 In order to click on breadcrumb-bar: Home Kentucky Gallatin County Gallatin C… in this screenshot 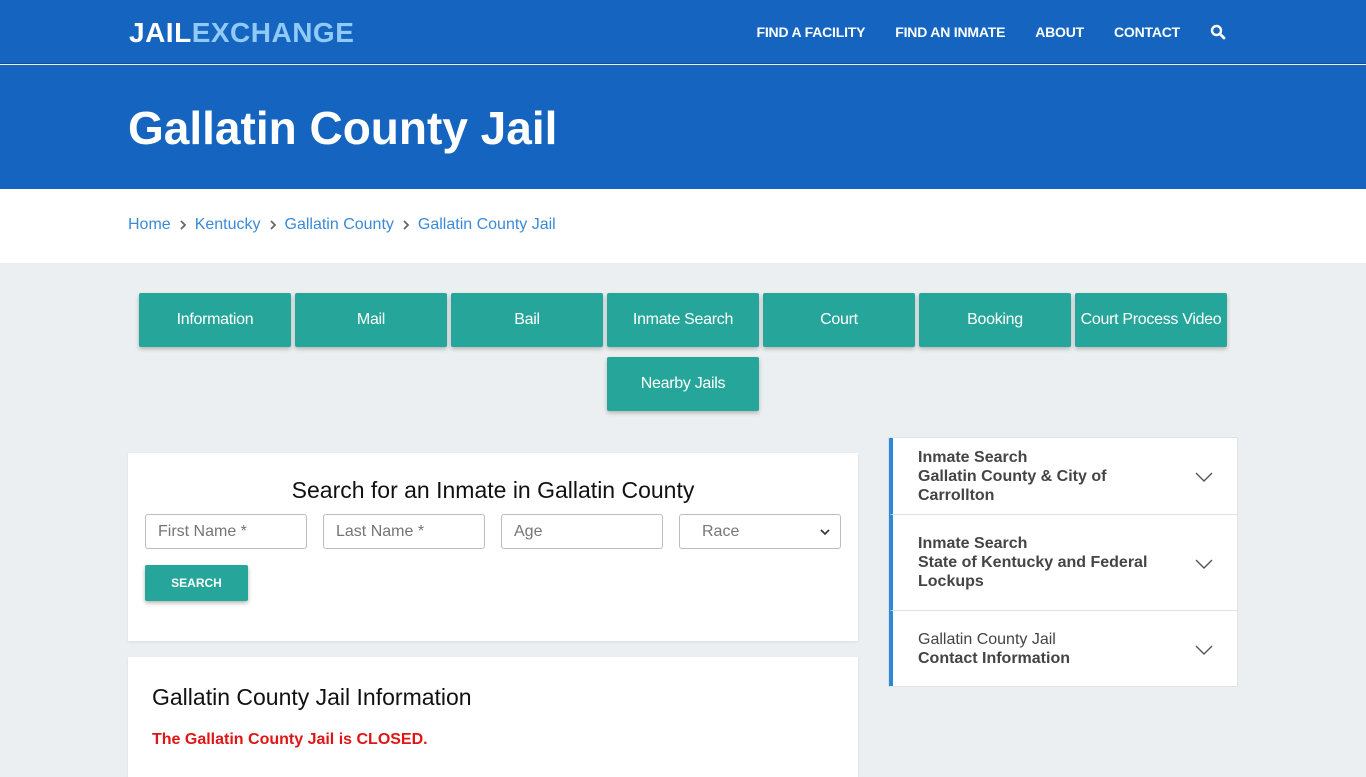, I will do `click(683, 226)`.